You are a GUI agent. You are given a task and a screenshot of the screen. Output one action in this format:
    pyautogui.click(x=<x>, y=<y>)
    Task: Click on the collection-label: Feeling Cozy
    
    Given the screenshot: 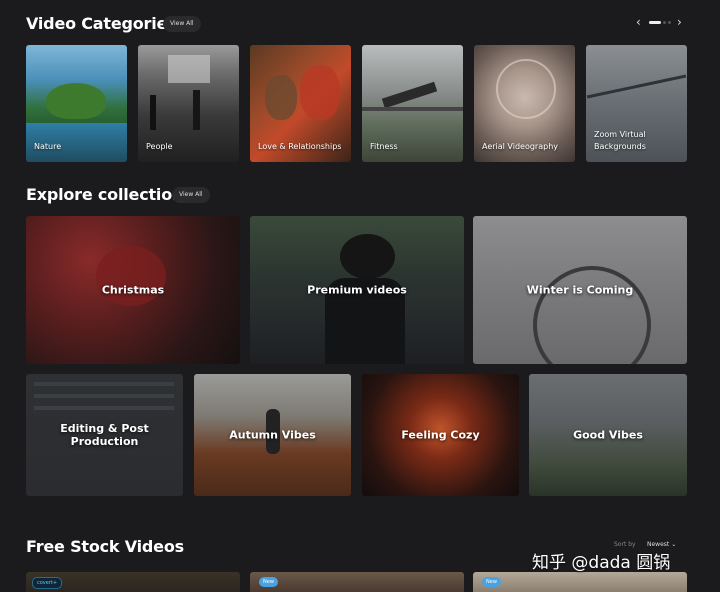 What is the action you would take?
    pyautogui.click(x=440, y=435)
    